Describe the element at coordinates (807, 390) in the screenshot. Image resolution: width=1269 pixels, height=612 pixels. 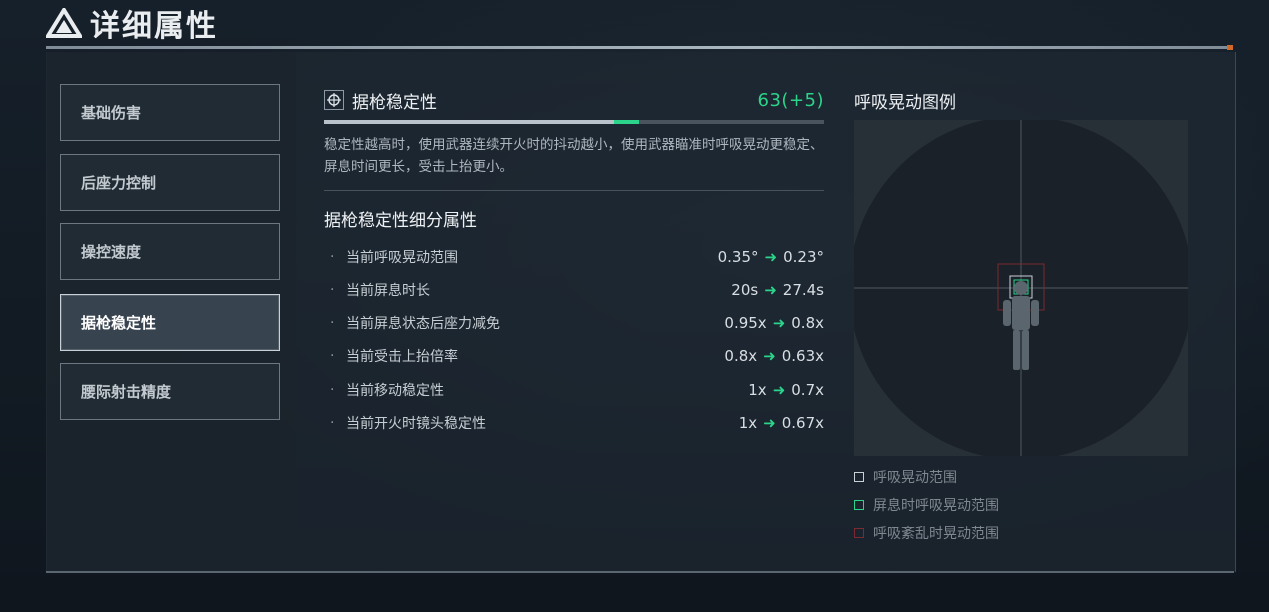
I see `attr-to: 0.7x` at that location.